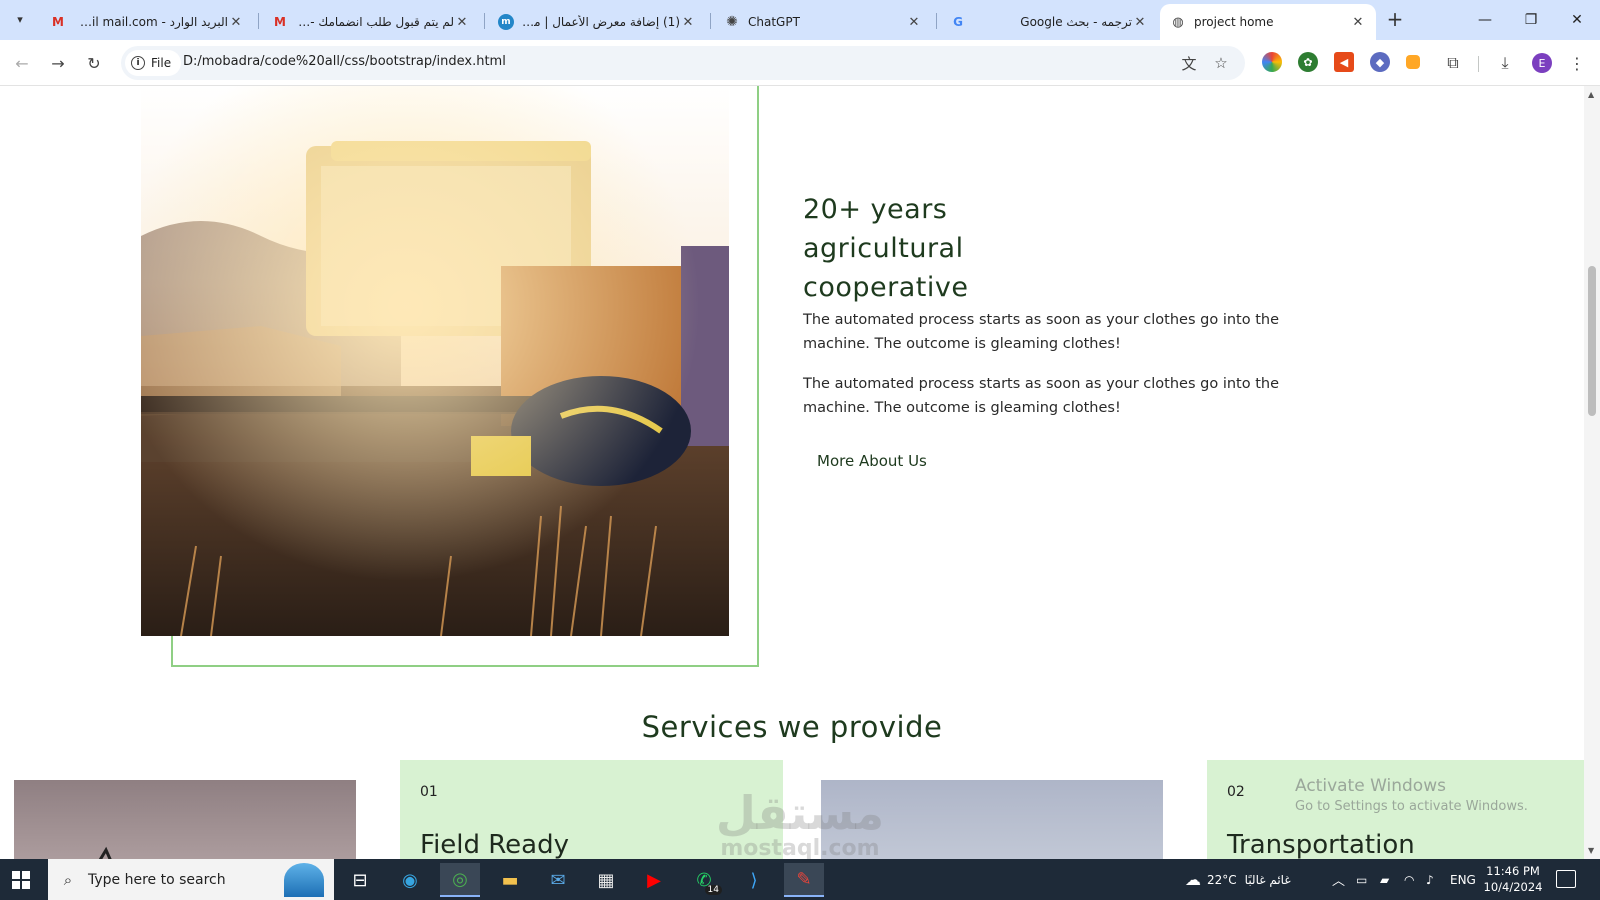 Image resolution: width=1600 pixels, height=900 pixels. I want to click on chrome-icon: ◎, so click(460, 880).